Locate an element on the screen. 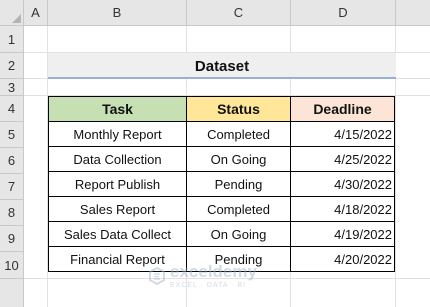 Image resolution: width=430 pixels, height=307 pixels. header-deadline: Deadline is located at coordinates (342, 109).